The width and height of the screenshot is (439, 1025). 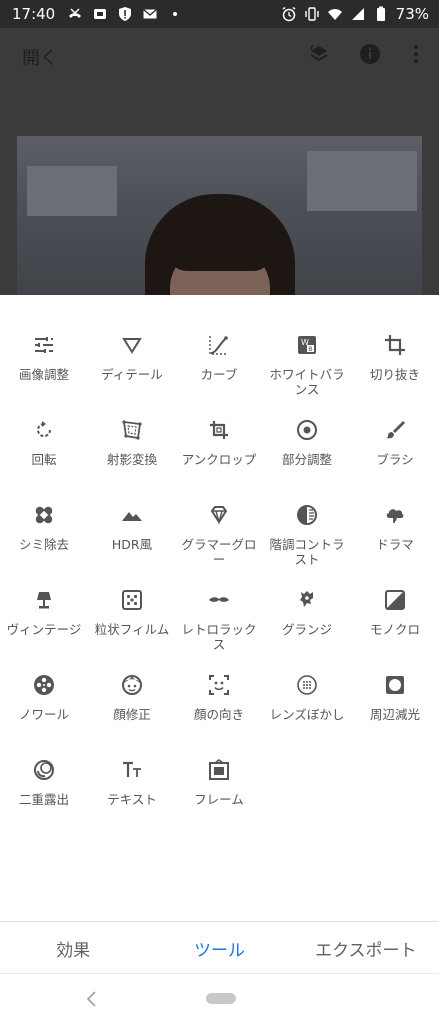 What do you see at coordinates (307, 600) in the screenshot?
I see `grunge-icon` at bounding box center [307, 600].